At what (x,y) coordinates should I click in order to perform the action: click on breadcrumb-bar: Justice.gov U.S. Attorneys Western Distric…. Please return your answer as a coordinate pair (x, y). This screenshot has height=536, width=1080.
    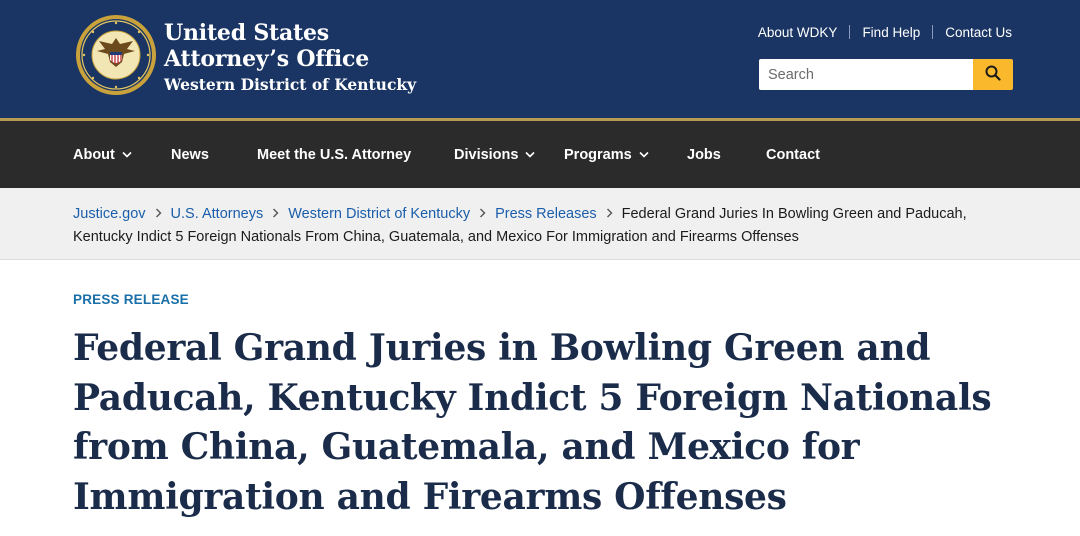
    Looking at the image, I should click on (540, 224).